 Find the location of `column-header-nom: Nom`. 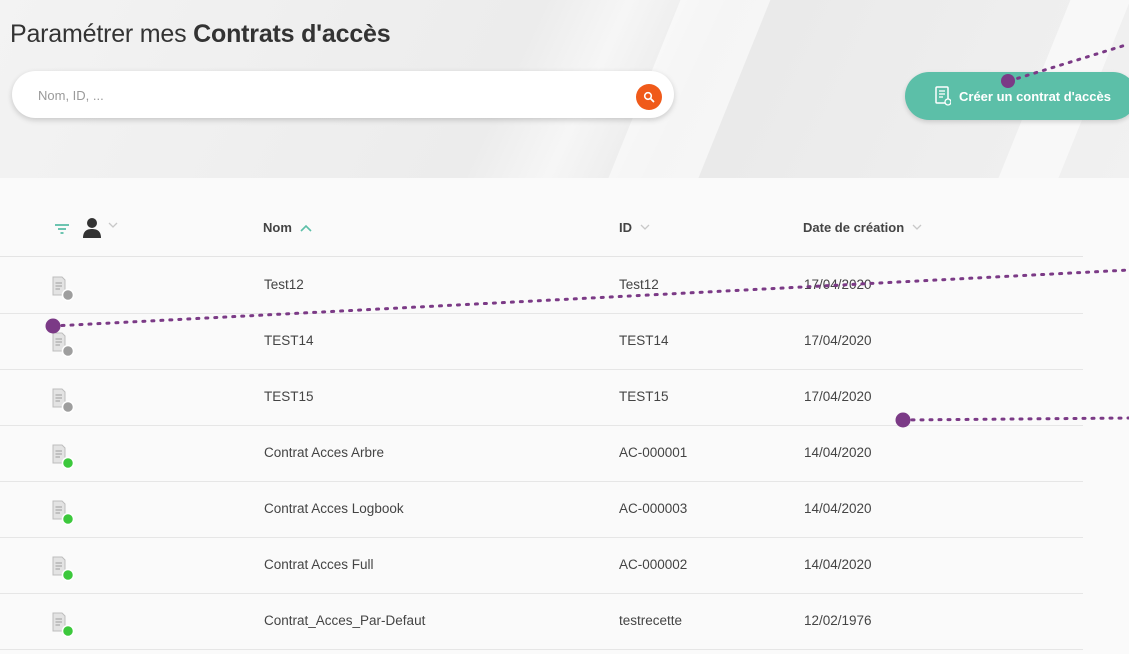

column-header-nom: Nom is located at coordinates (287, 227).